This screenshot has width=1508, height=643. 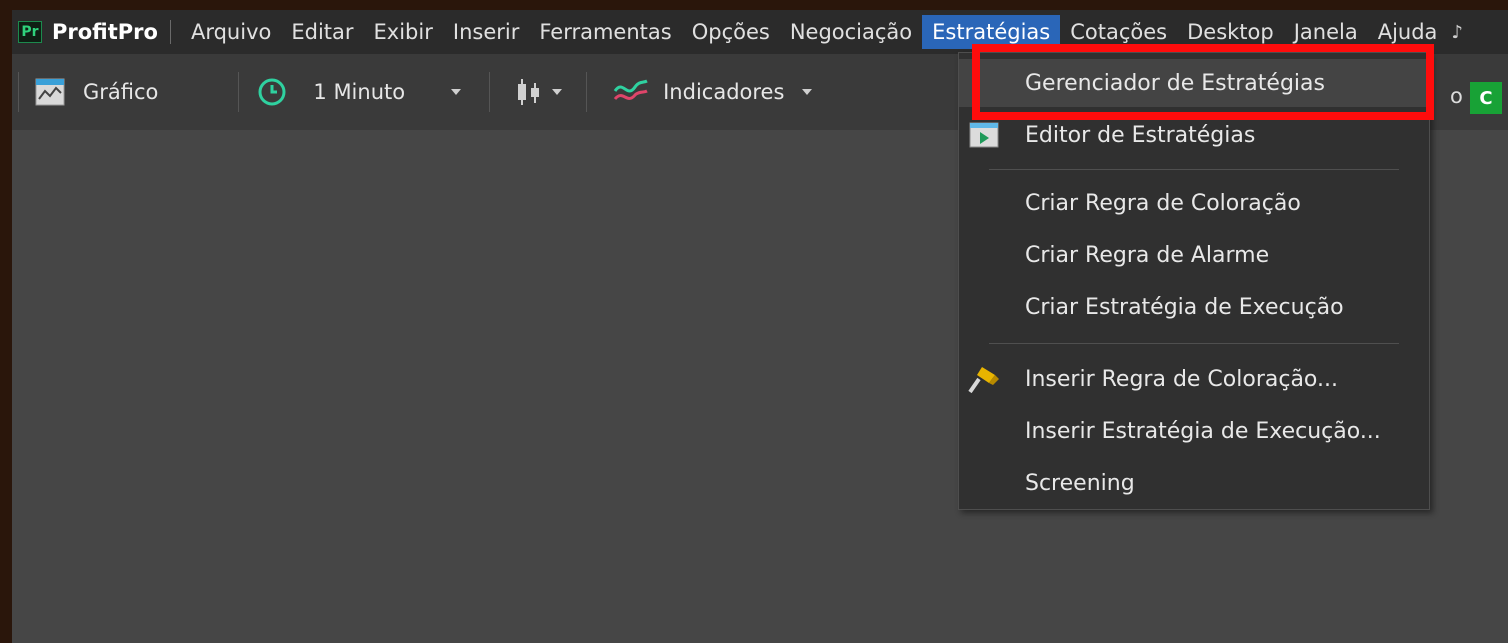 I want to click on chart-button: Gráfico, so click(x=96, y=92).